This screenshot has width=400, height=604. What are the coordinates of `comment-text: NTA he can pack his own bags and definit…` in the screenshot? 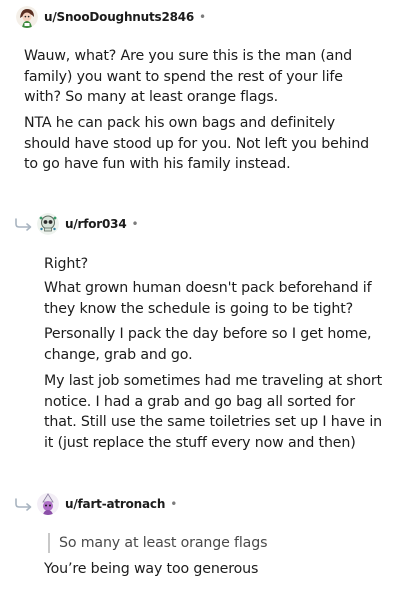 It's located at (197, 143).